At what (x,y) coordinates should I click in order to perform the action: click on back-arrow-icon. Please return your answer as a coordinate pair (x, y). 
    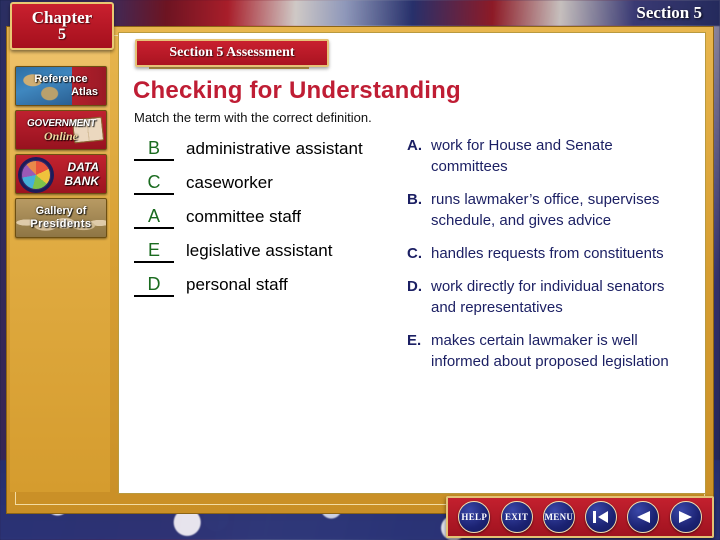
    Looking at the image, I should click on (644, 517).